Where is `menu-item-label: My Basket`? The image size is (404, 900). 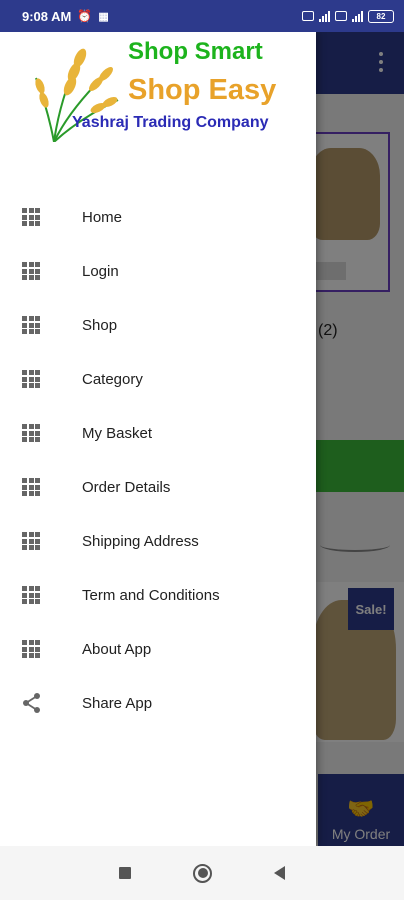
menu-item-label: My Basket is located at coordinates (117, 433).